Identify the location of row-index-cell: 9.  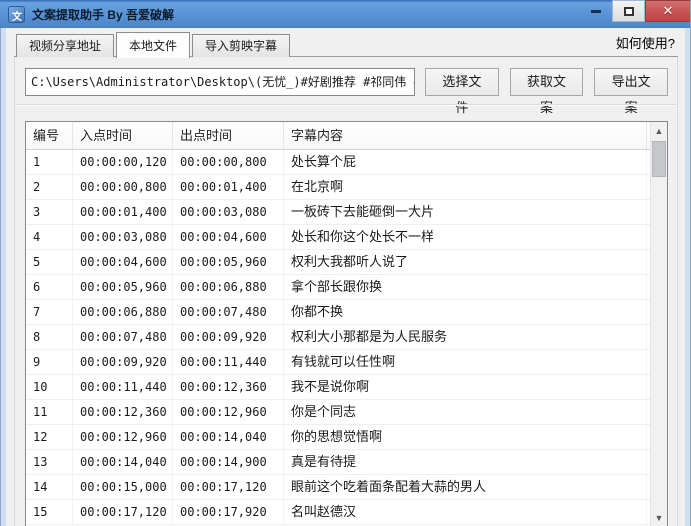
(49, 362).